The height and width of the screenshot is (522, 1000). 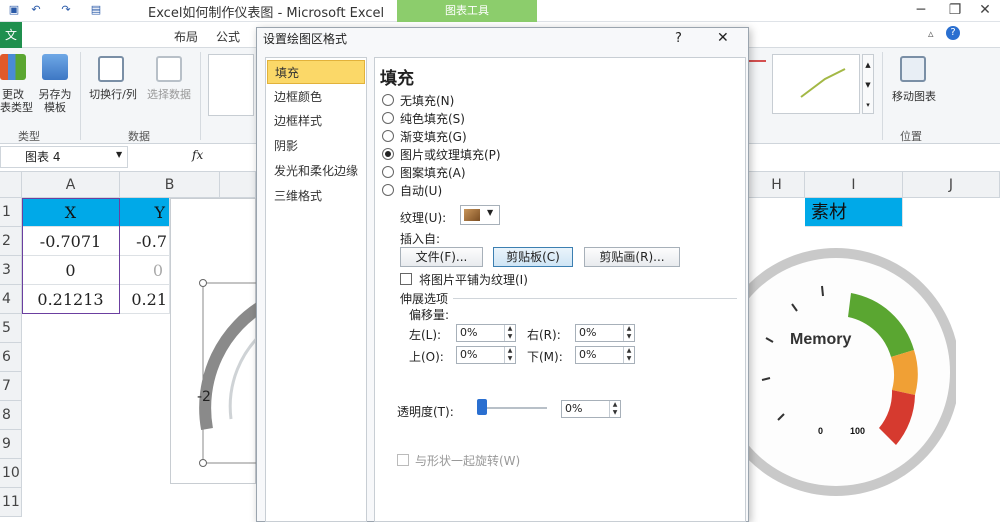 What do you see at coordinates (11, 386) in the screenshot?
I see `row-header: 7` at bounding box center [11, 386].